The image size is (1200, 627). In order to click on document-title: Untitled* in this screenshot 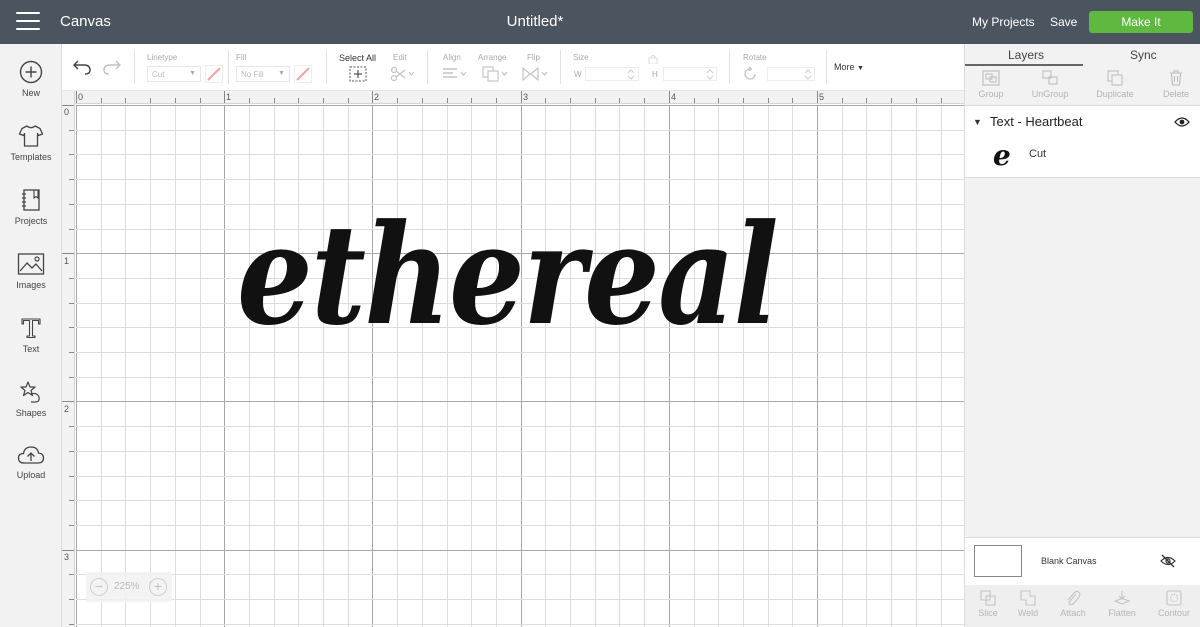, I will do `click(535, 21)`.